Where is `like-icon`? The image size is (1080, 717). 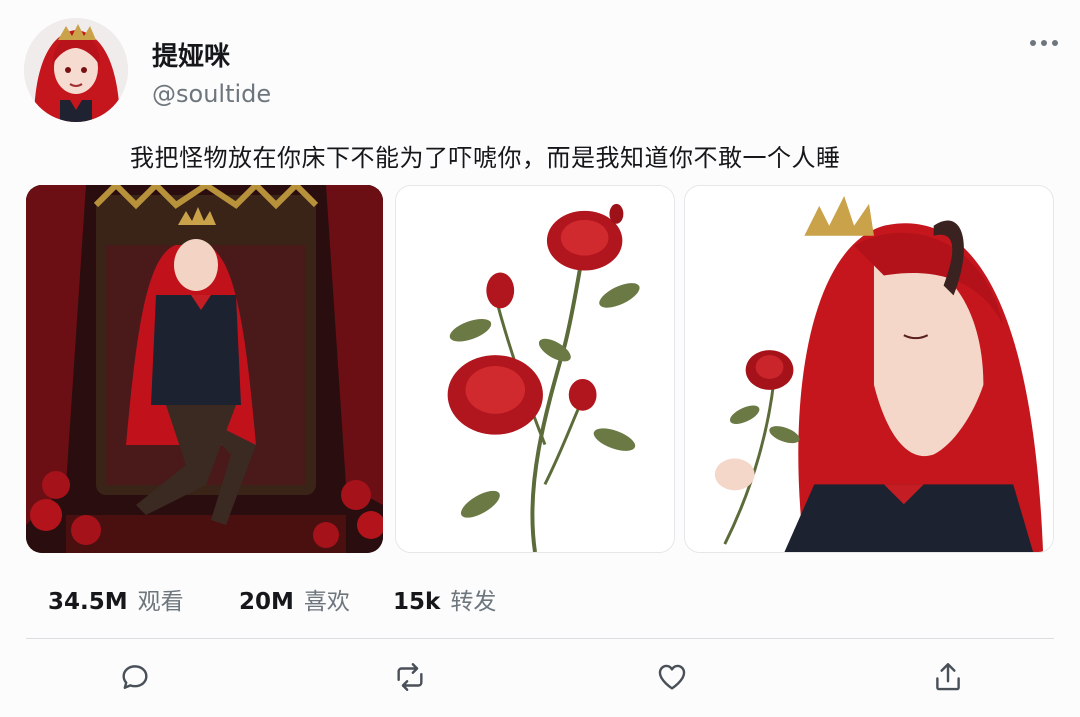 like-icon is located at coordinates (672, 677).